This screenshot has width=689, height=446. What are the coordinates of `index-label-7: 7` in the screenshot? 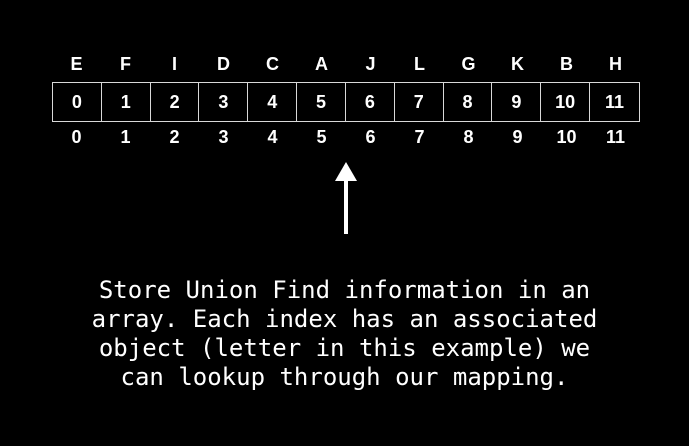 It's located at (419, 137).